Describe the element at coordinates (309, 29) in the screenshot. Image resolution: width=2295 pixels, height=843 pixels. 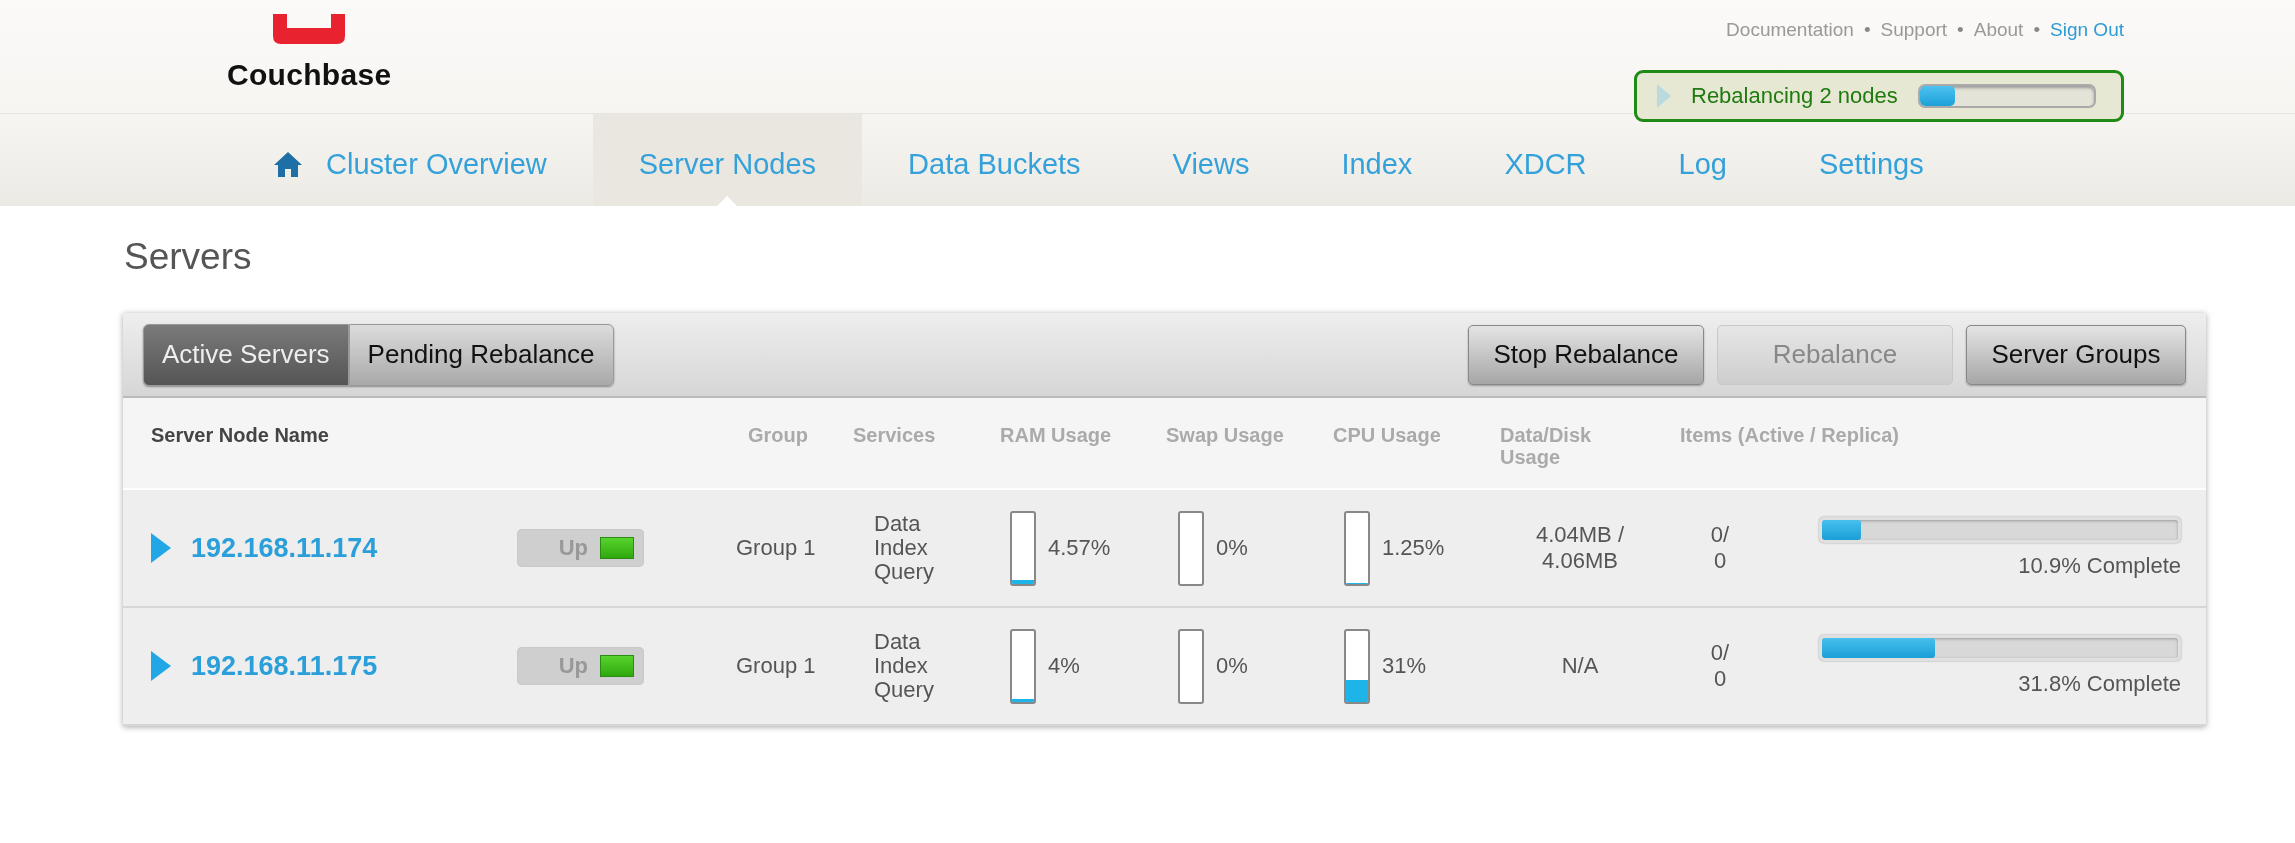
I see `logo-icon` at that location.